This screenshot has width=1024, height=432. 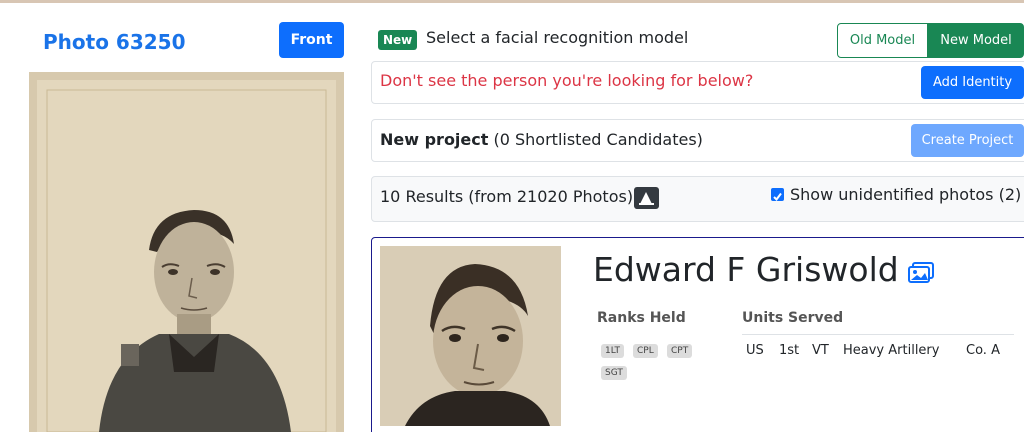 I want to click on unit-number: 1st, so click(x=789, y=350).